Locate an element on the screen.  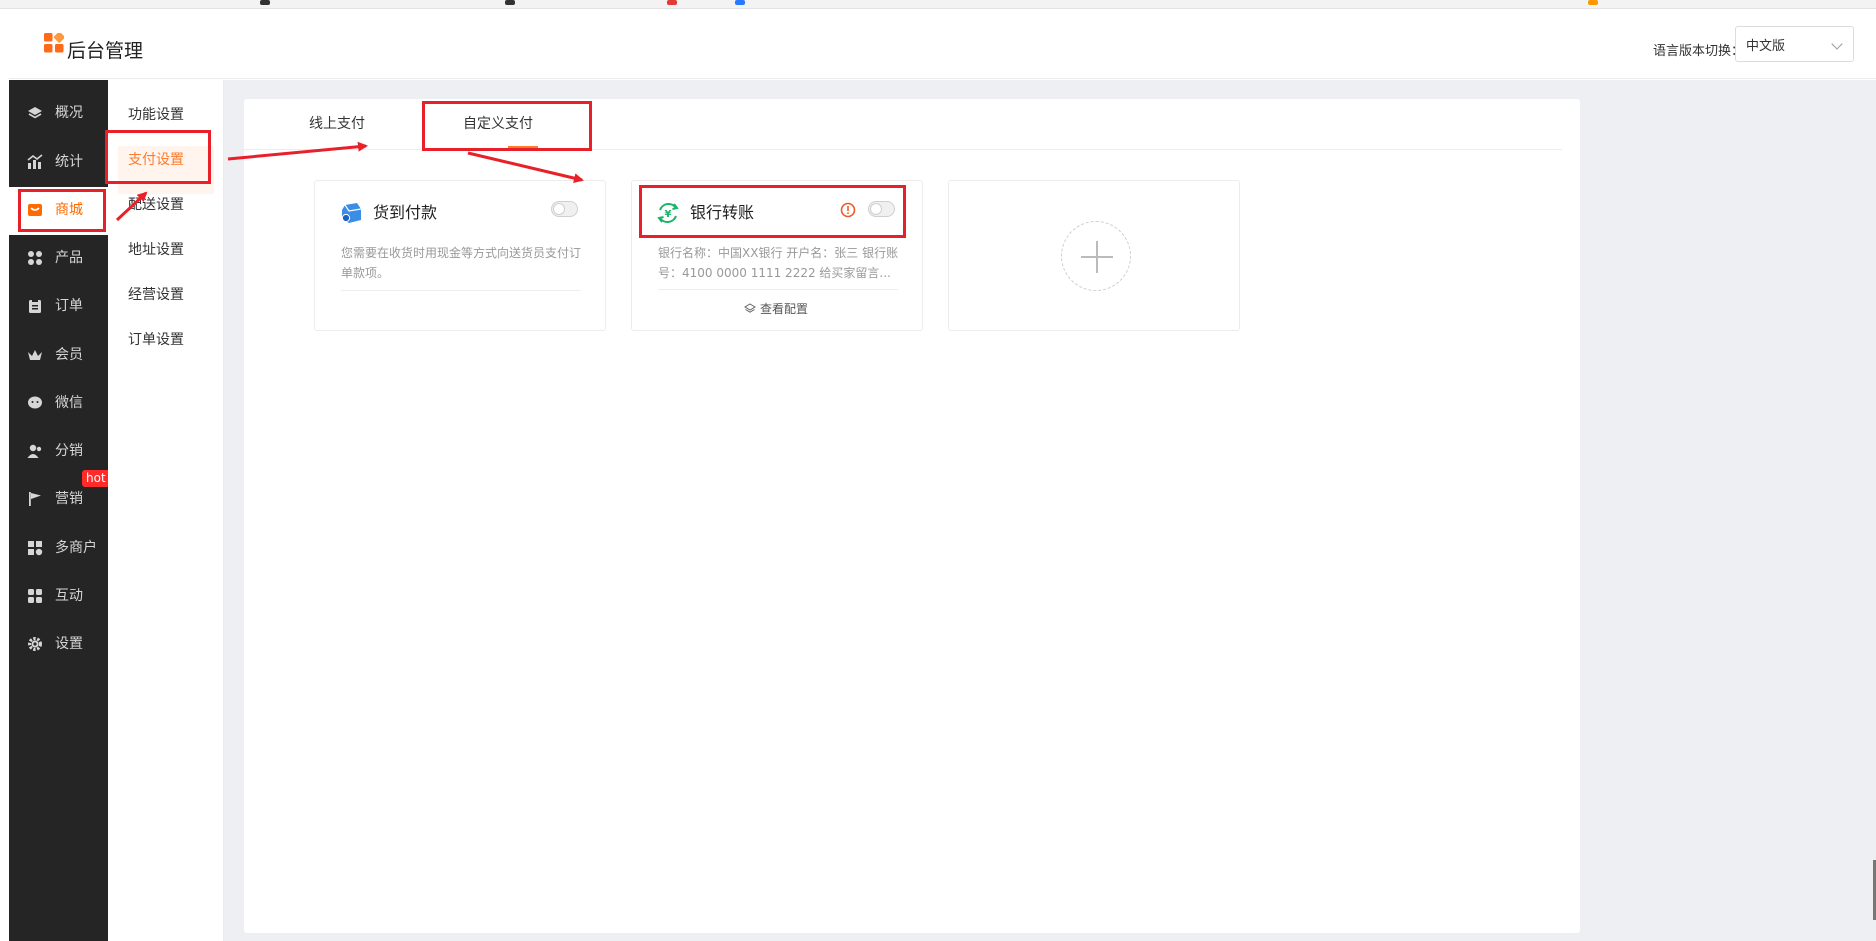
plus-icon-vertical is located at coordinates (1097, 257).